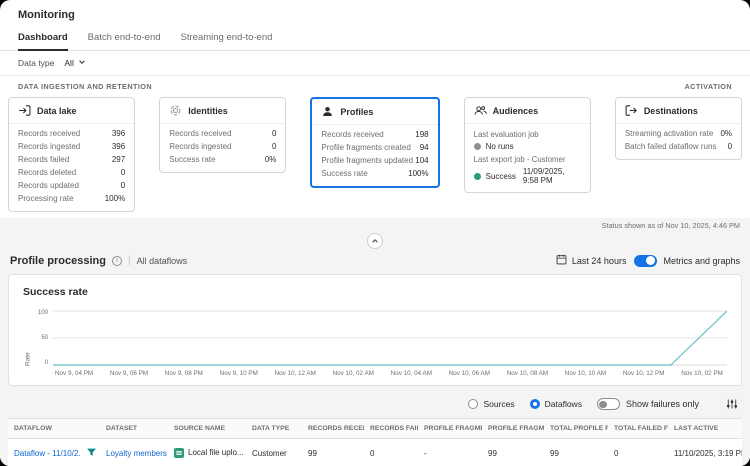 This screenshot has height=466, width=750. I want to click on evaluation-status: No runs, so click(527, 146).